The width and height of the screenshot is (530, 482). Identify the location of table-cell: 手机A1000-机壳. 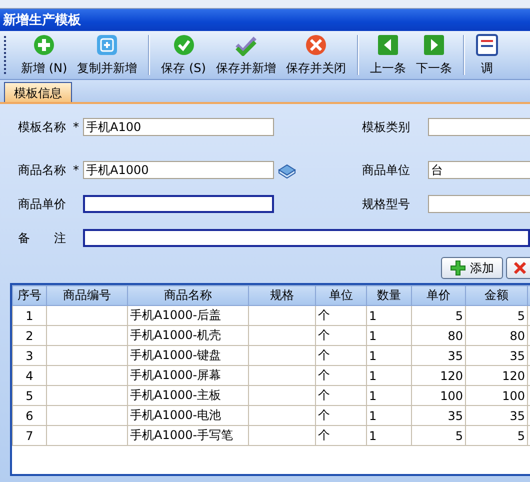
(188, 336).